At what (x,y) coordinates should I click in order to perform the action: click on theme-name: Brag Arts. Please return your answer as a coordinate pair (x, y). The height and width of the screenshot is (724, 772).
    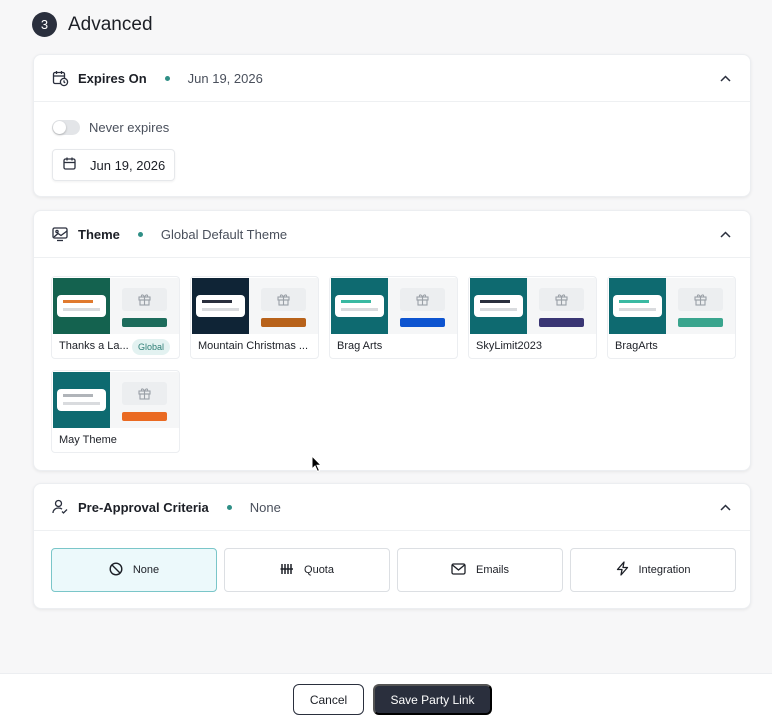
    Looking at the image, I should click on (360, 346).